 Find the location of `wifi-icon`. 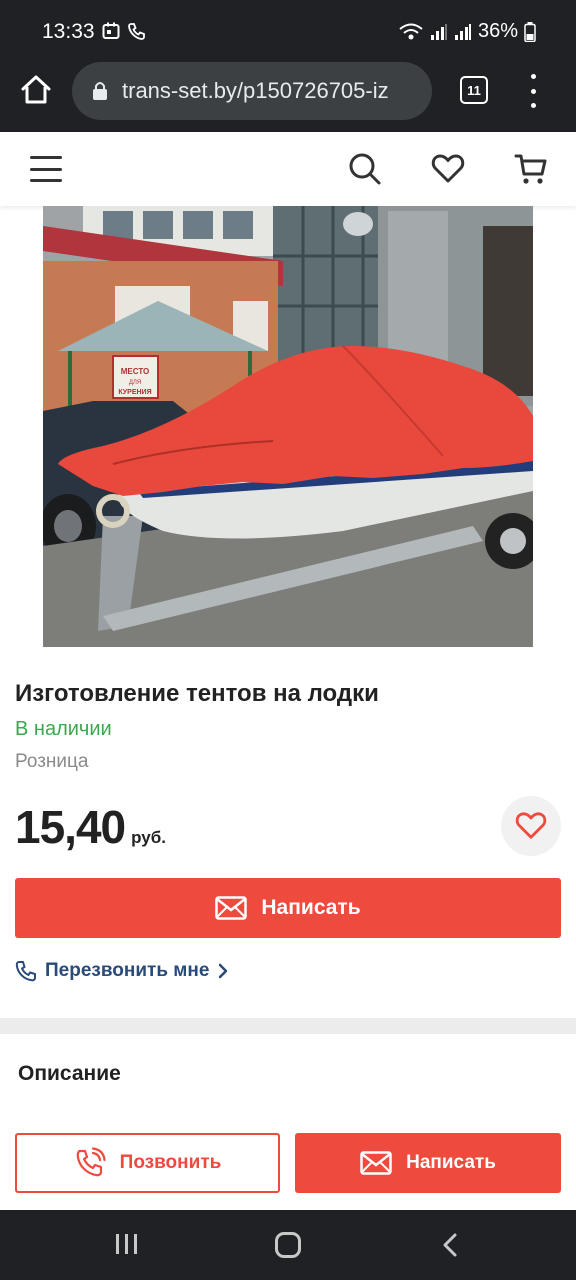

wifi-icon is located at coordinates (411, 31).